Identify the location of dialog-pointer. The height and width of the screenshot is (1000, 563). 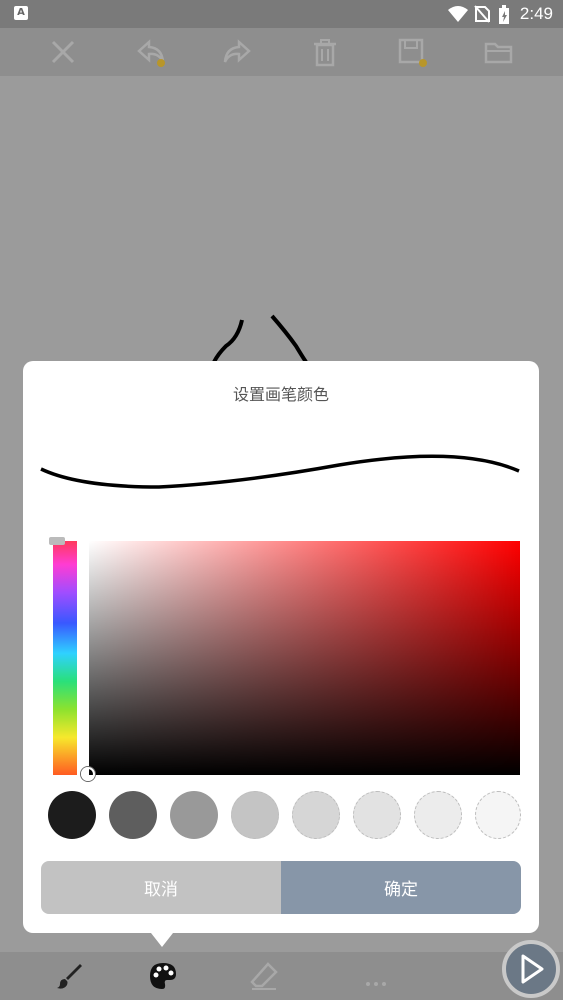
(162, 940).